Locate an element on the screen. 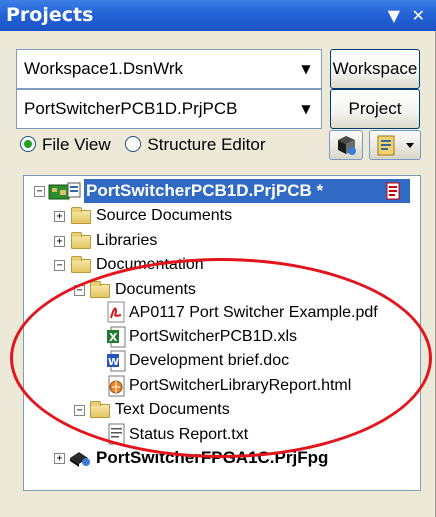 The image size is (436, 517). panel-menu-close-controls: ▼ ✕ is located at coordinates (408, 15).